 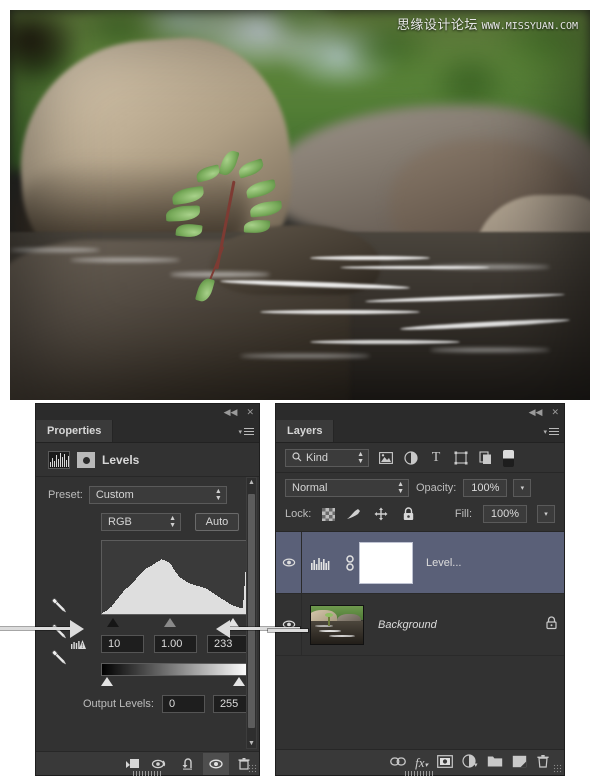 What do you see at coordinates (337, 624) in the screenshot?
I see `background-photo-thumbnail` at bounding box center [337, 624].